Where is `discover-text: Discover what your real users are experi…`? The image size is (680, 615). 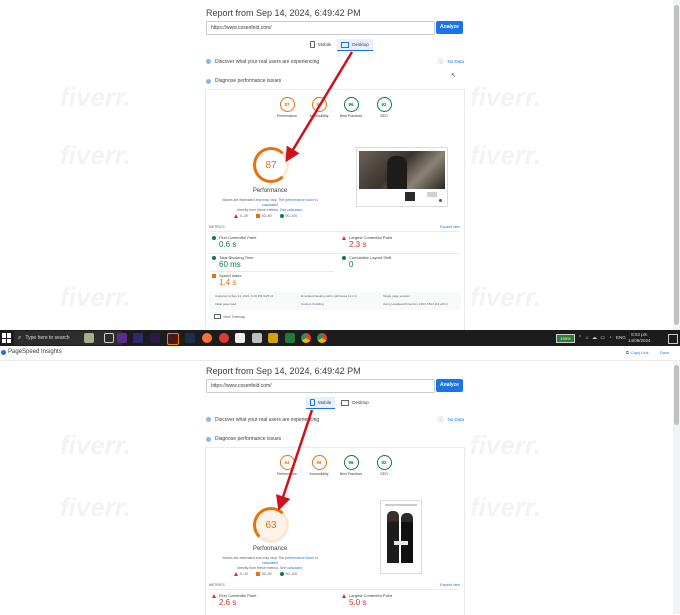 discover-text: Discover what your real users are experi… is located at coordinates (267, 419).